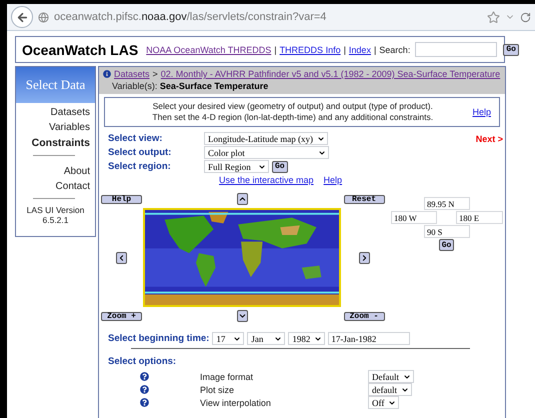 The width and height of the screenshot is (535, 418). I want to click on version-text: LAS UI Version 6.5.2.1, so click(56, 215).